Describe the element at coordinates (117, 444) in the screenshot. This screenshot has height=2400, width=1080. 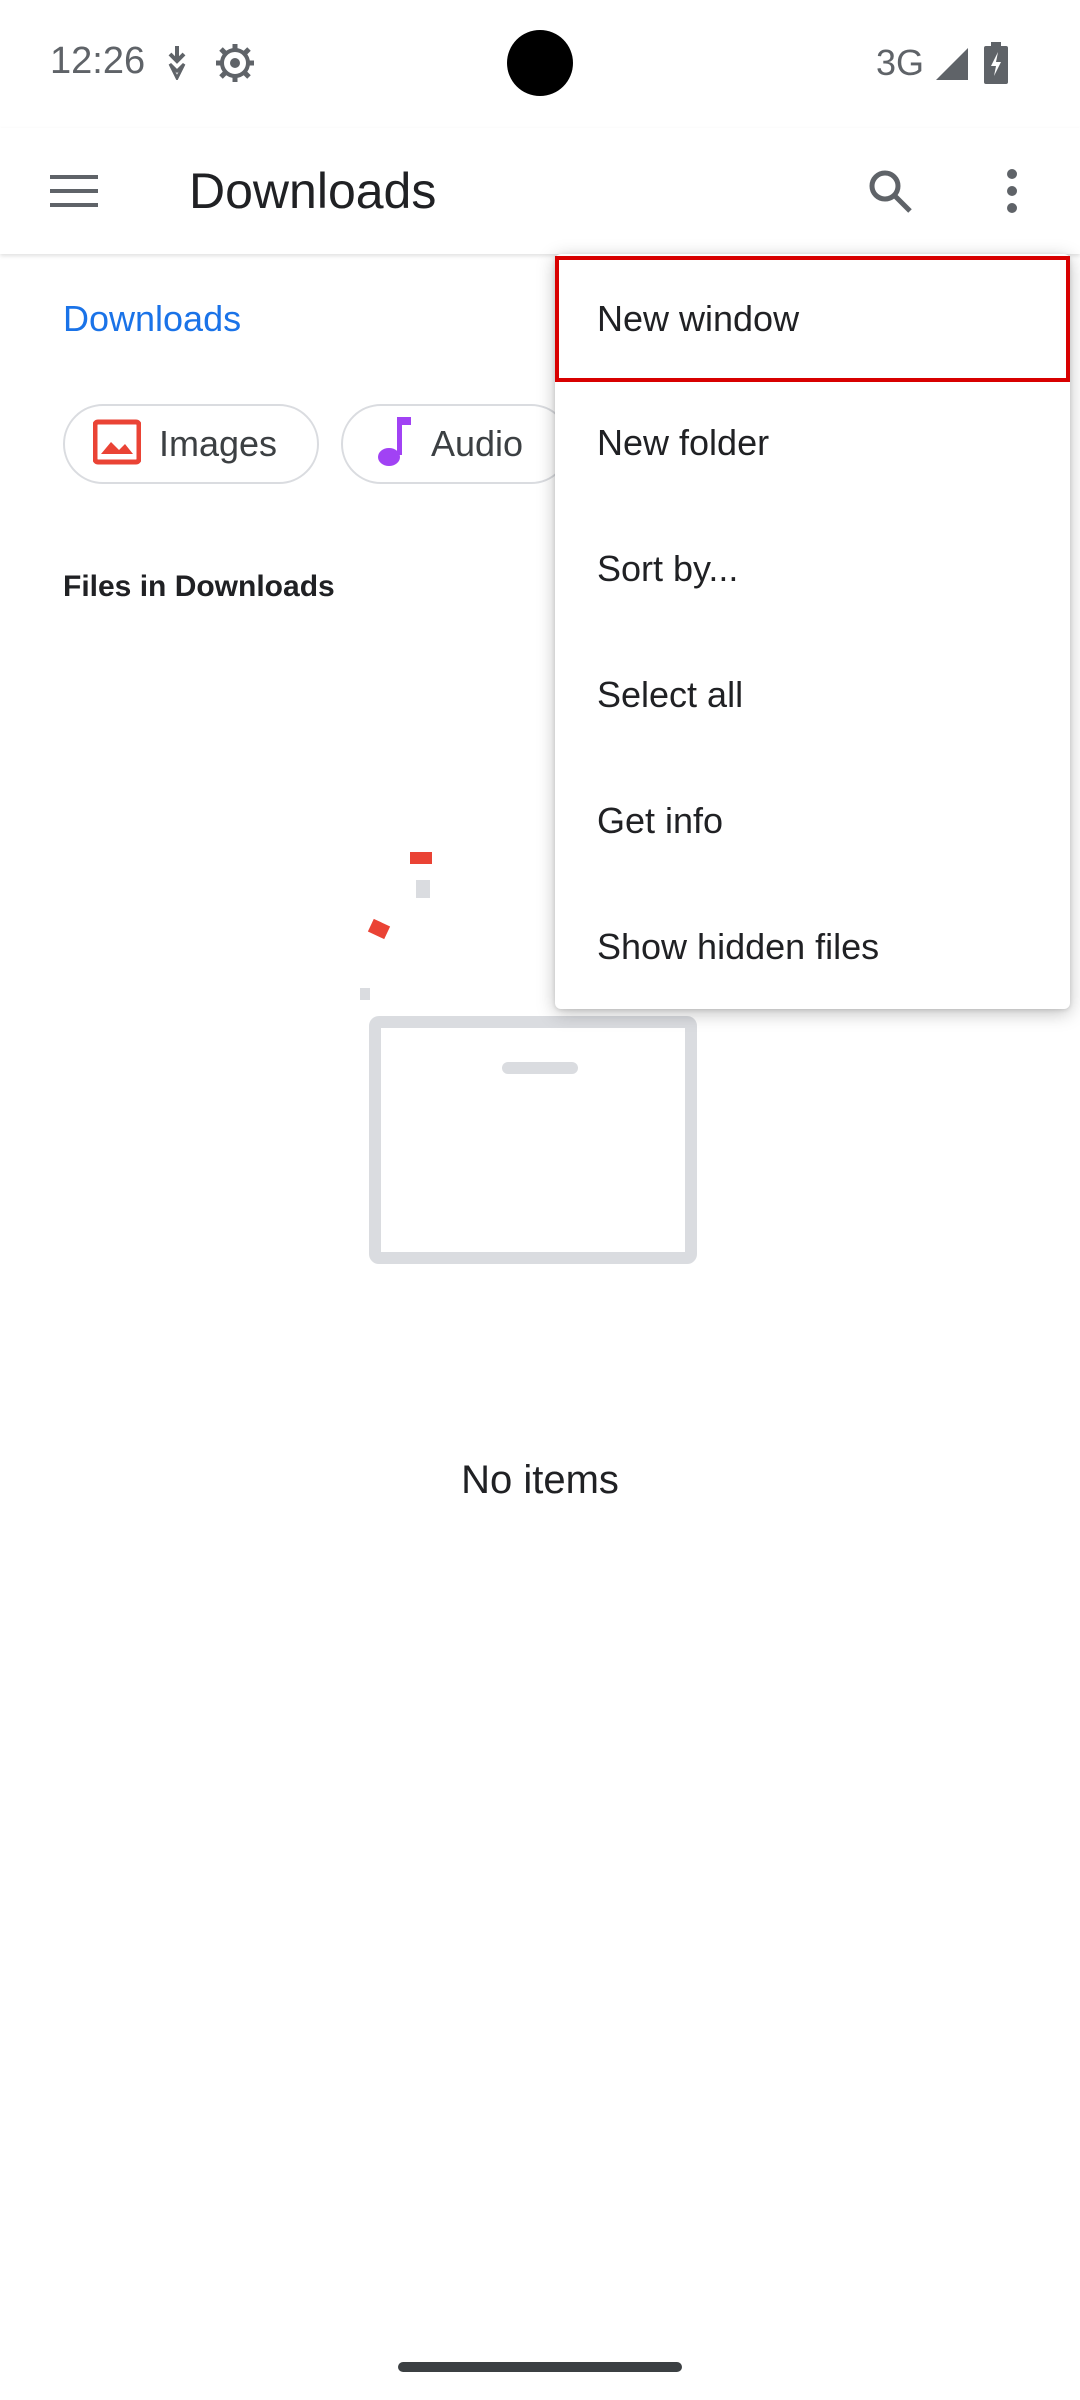
I see `image-icon` at that location.